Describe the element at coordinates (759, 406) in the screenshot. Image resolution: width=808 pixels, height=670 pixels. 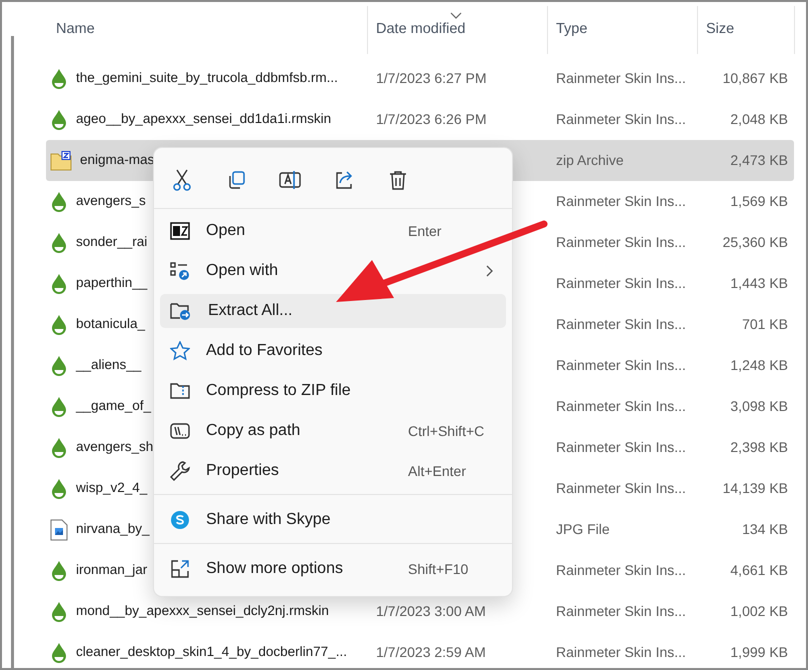
I see `file-size: 3,098 KB` at that location.